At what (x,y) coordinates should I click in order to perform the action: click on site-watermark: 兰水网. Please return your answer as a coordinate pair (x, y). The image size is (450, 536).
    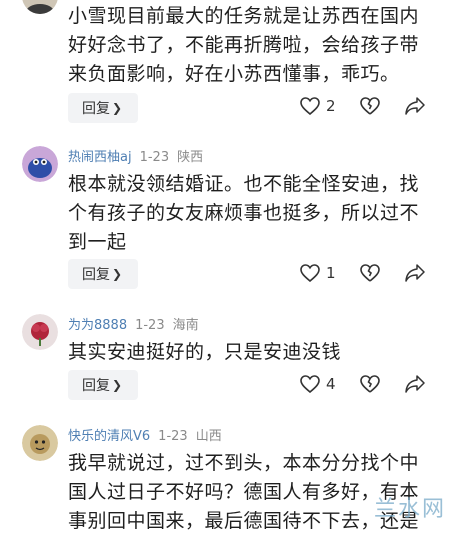
    Looking at the image, I should click on (409, 509).